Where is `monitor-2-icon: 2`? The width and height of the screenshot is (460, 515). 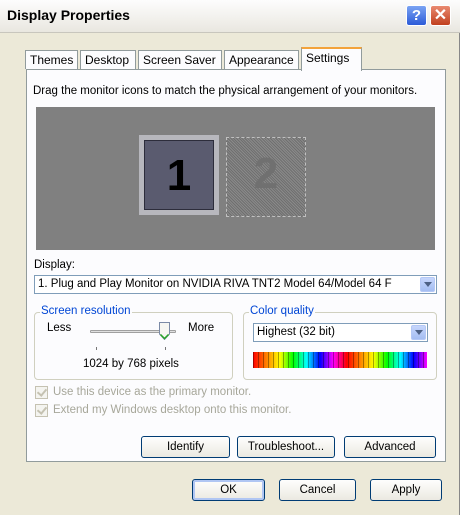 monitor-2-icon: 2 is located at coordinates (266, 177).